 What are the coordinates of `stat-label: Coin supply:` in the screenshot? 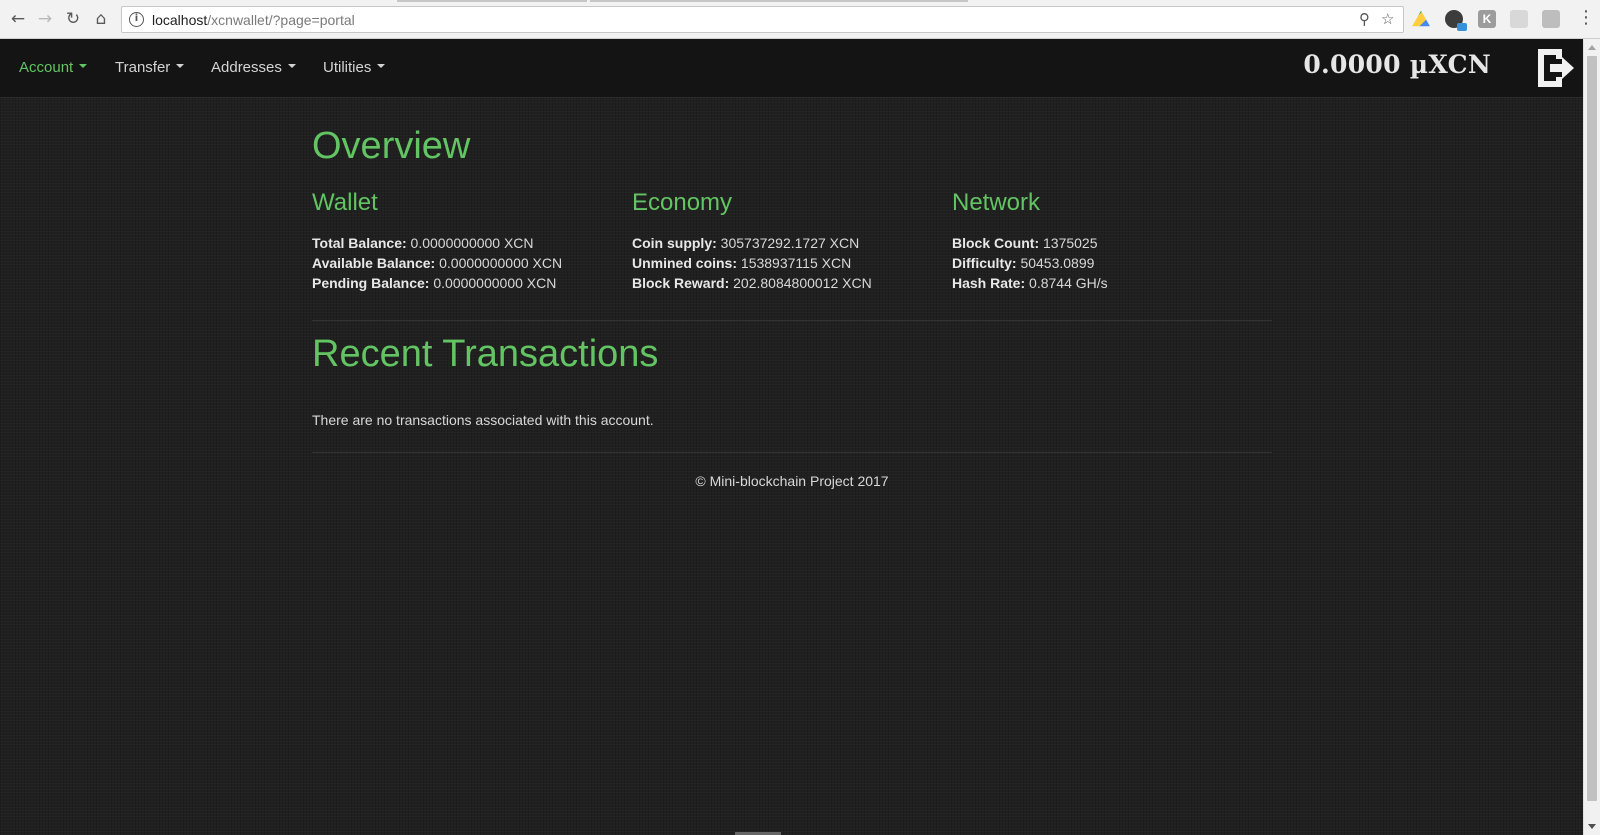 It's located at (674, 243).